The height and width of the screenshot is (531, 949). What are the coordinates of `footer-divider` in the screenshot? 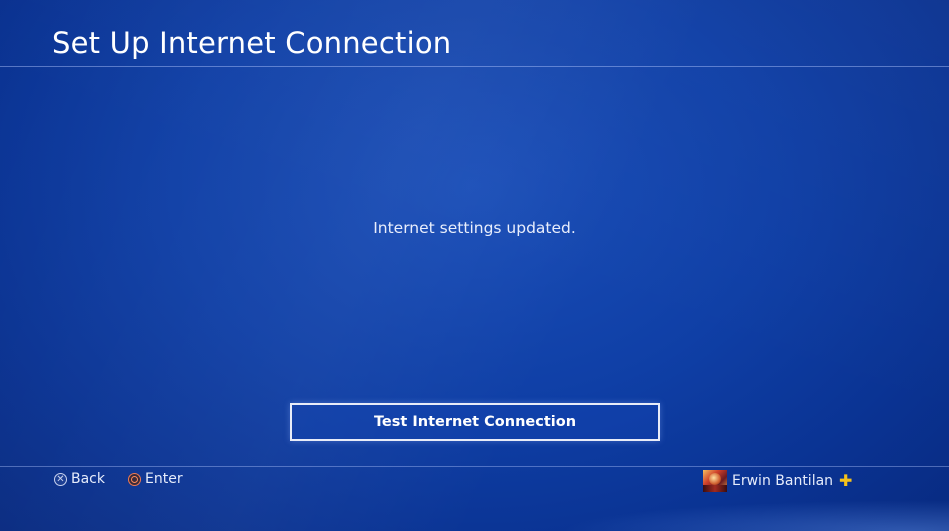 It's located at (474, 466).